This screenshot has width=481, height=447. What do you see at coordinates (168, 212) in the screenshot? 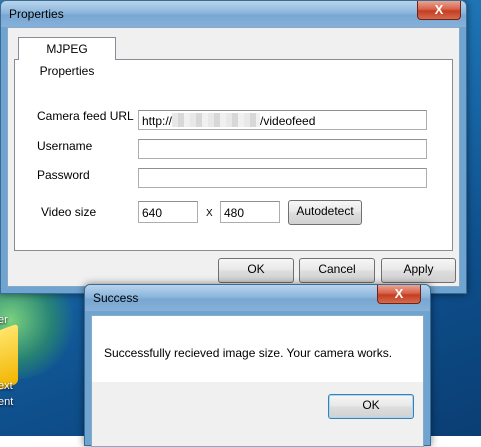
I see `video-width-field: 640` at bounding box center [168, 212].